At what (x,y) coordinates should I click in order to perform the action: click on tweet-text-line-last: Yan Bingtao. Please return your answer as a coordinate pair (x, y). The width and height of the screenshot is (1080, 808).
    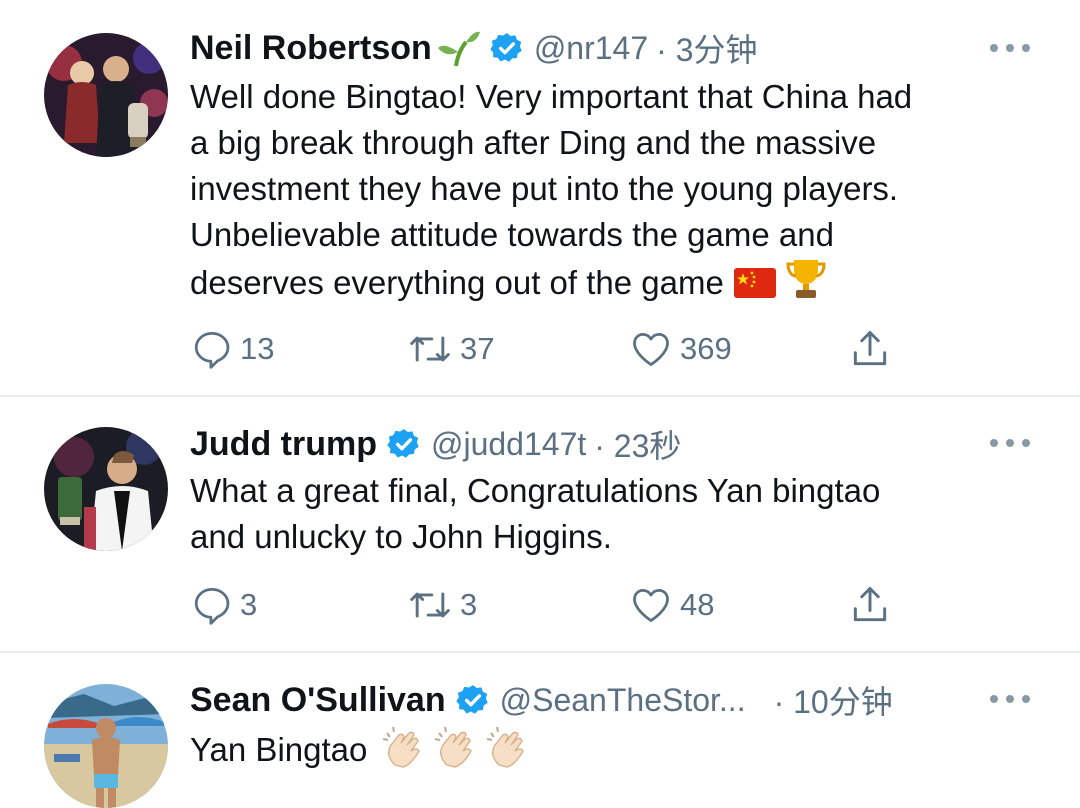
    Looking at the image, I should click on (620, 753).